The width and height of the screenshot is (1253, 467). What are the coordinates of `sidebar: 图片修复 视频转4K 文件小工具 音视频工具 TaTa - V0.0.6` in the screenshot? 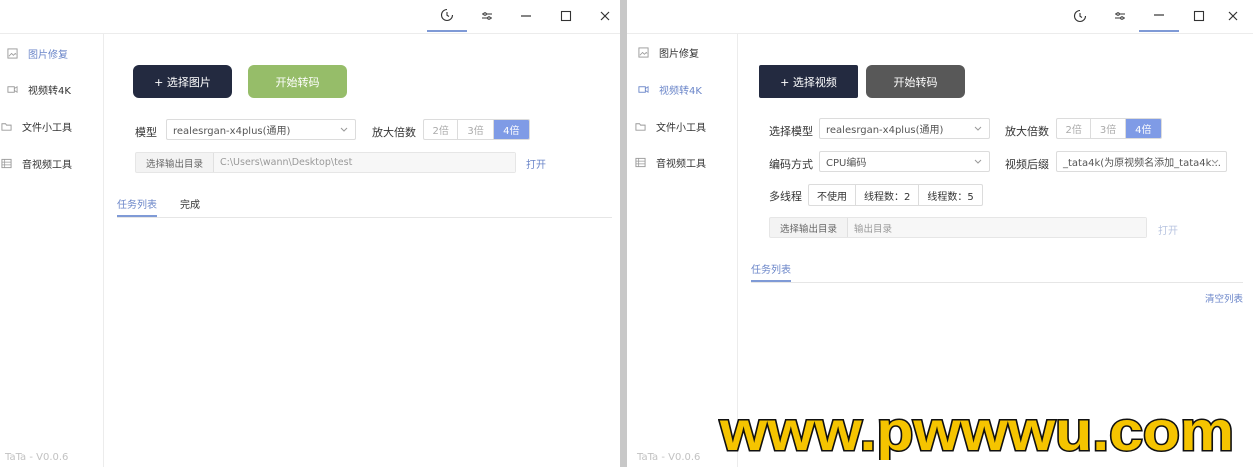 It's located at (52, 250).